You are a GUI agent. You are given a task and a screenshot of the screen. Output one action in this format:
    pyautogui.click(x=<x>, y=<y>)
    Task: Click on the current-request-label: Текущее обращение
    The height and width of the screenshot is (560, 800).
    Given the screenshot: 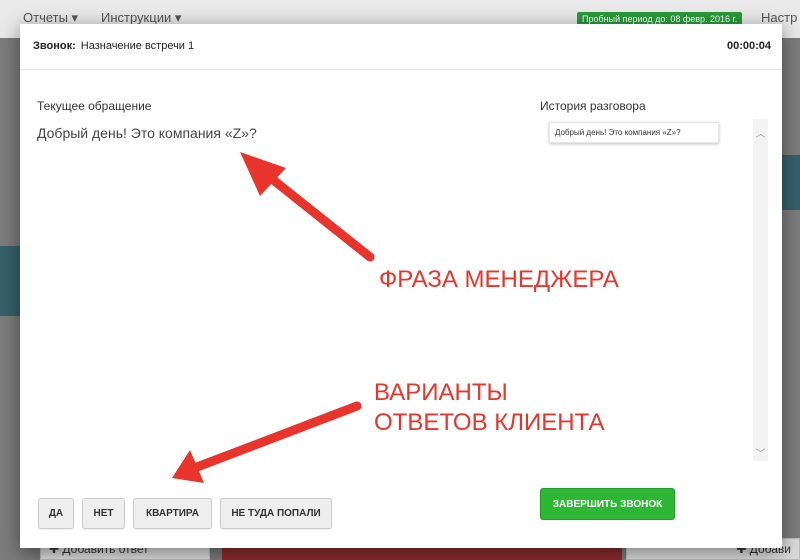 What is the action you would take?
    pyautogui.click(x=94, y=106)
    